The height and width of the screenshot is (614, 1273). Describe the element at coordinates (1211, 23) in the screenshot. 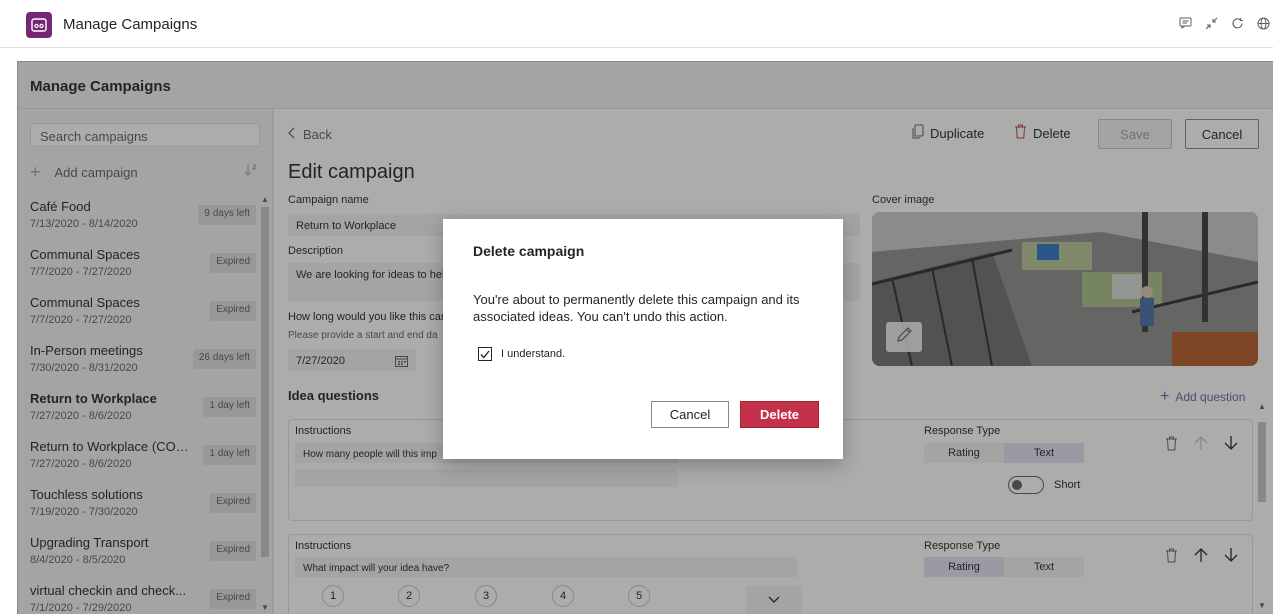

I see `collapse-icon` at that location.